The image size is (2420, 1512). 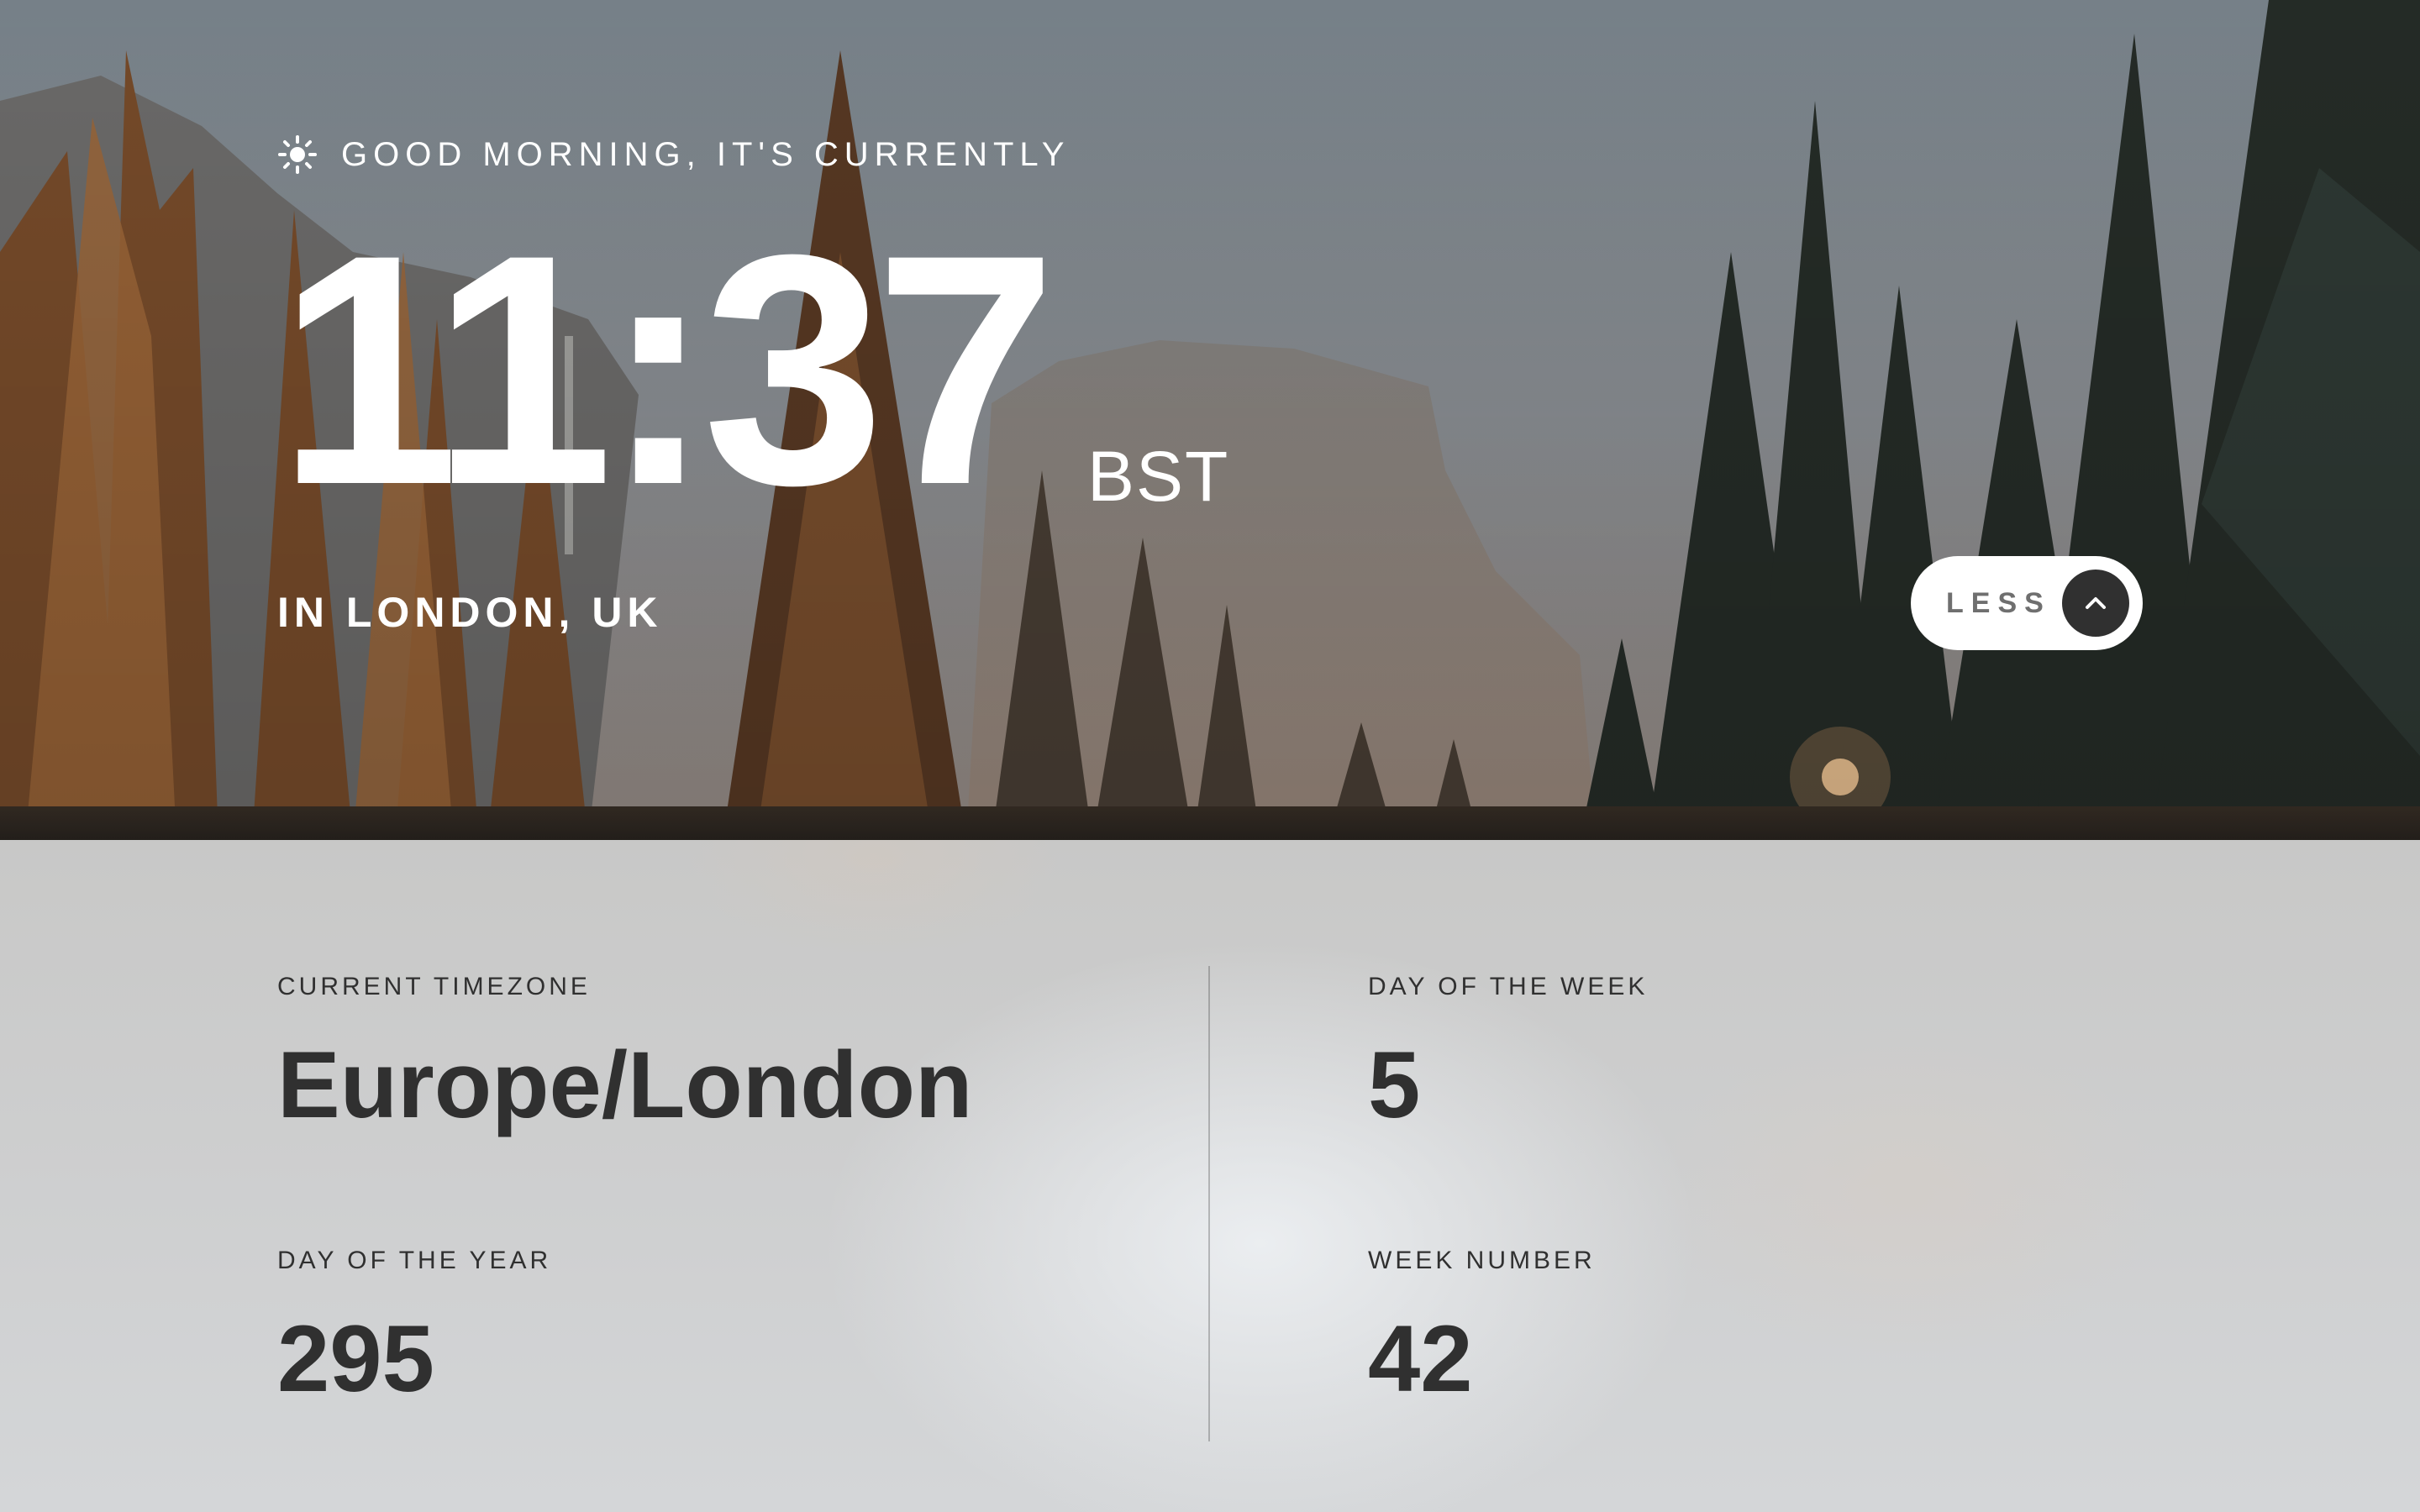 I want to click on less-toggle-button: LESS, so click(x=2027, y=603).